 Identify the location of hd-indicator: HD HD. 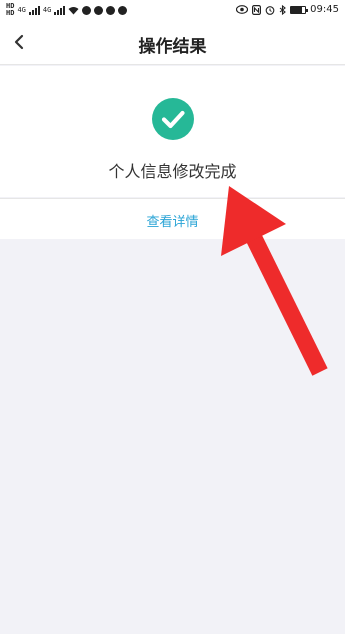
(10, 10).